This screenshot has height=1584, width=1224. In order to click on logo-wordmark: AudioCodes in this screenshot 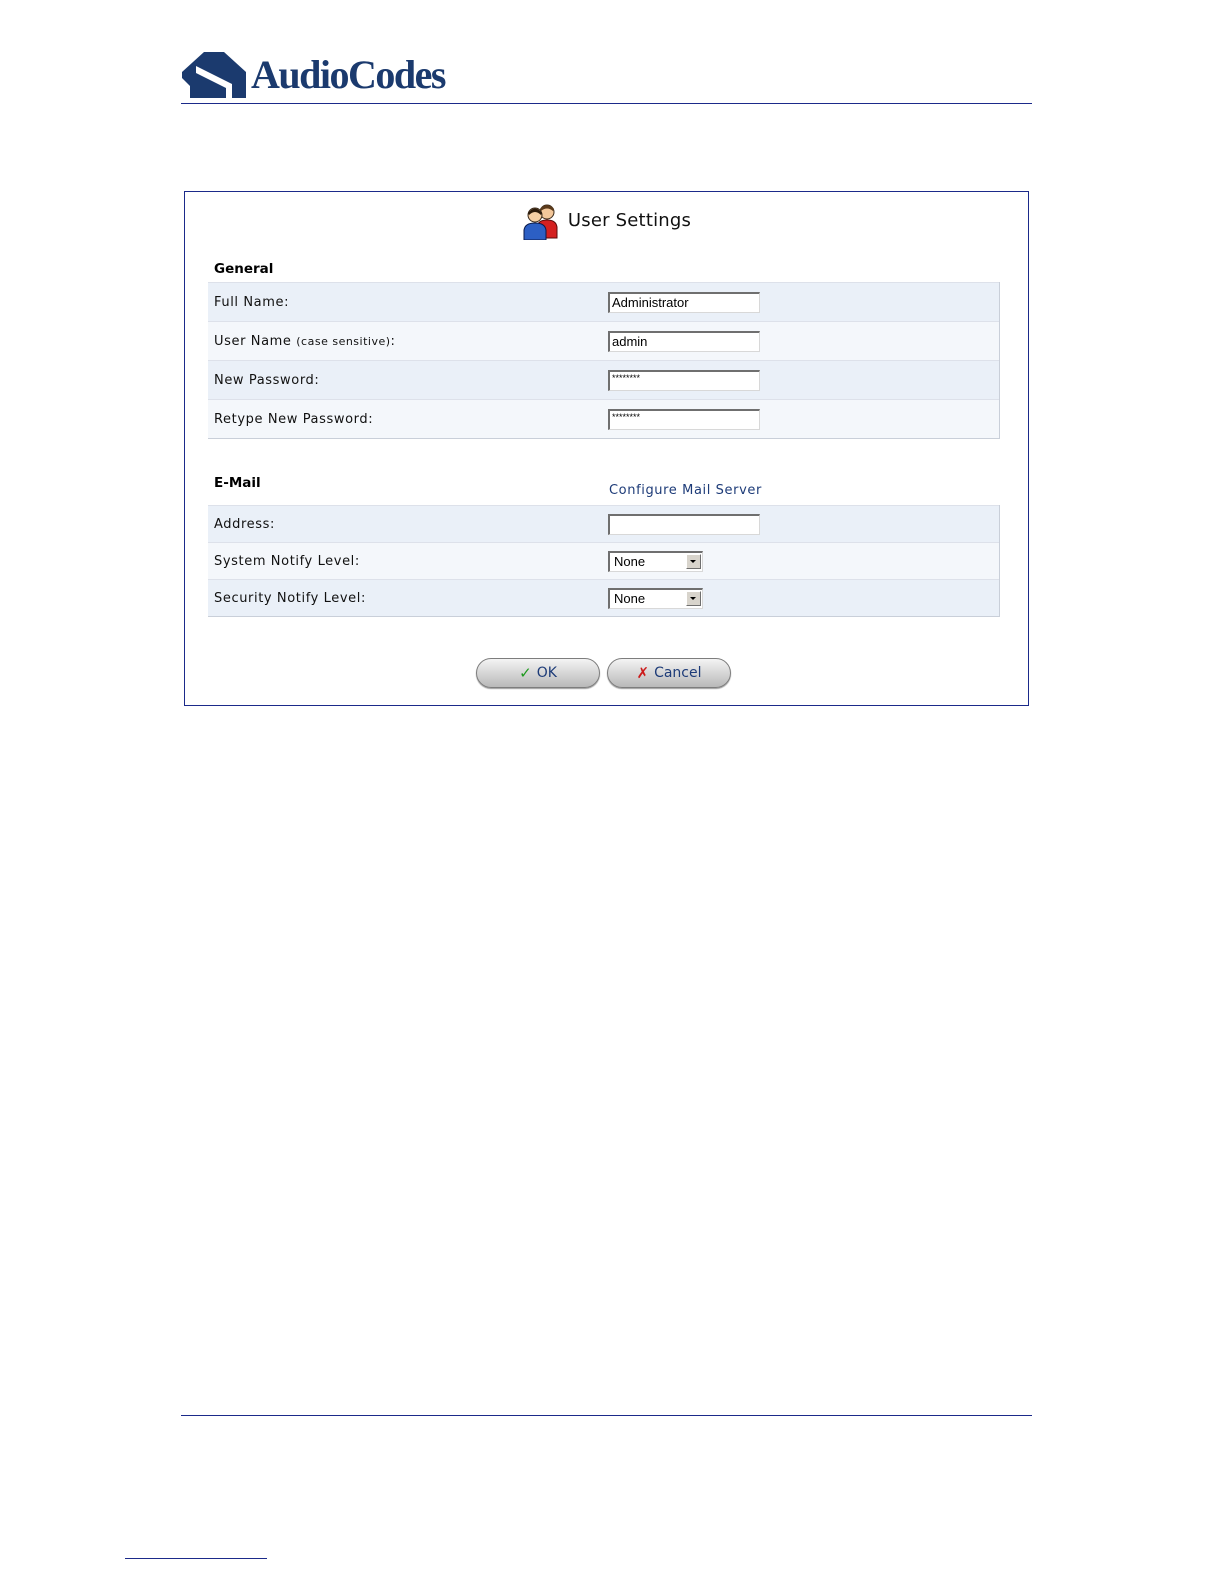, I will do `click(348, 74)`.